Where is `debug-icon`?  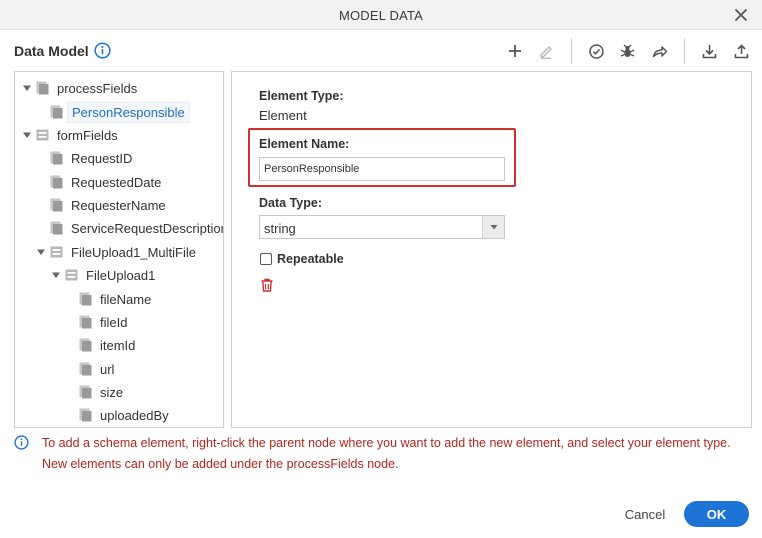
debug-icon is located at coordinates (627, 51).